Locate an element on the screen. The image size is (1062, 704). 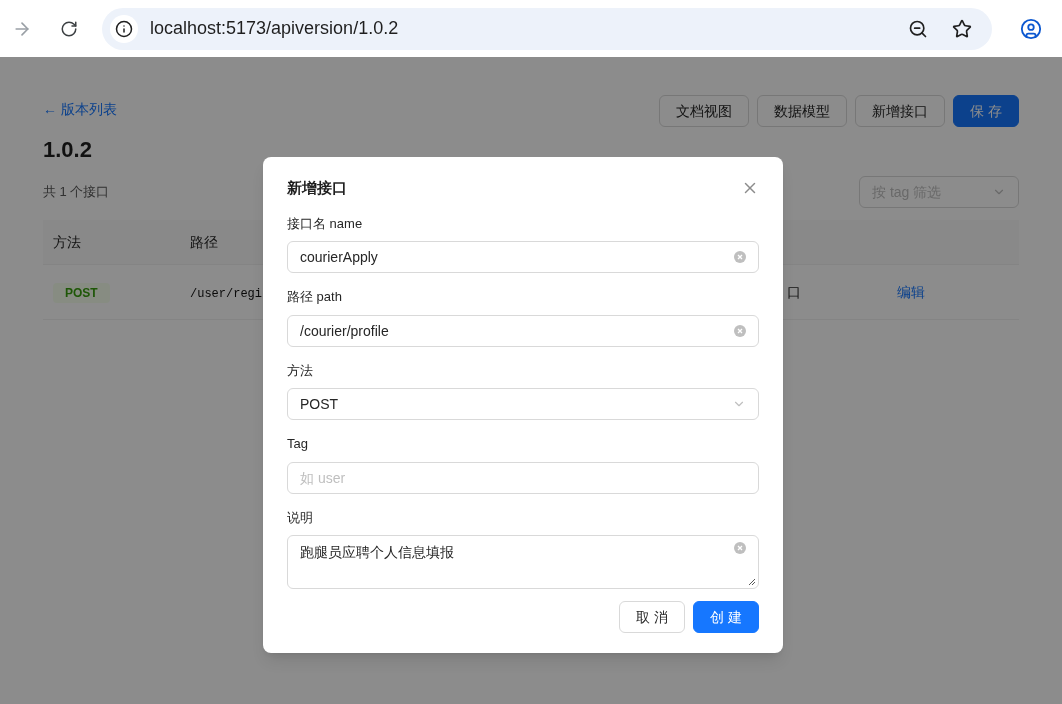
field-label: 方法 is located at coordinates (300, 370).